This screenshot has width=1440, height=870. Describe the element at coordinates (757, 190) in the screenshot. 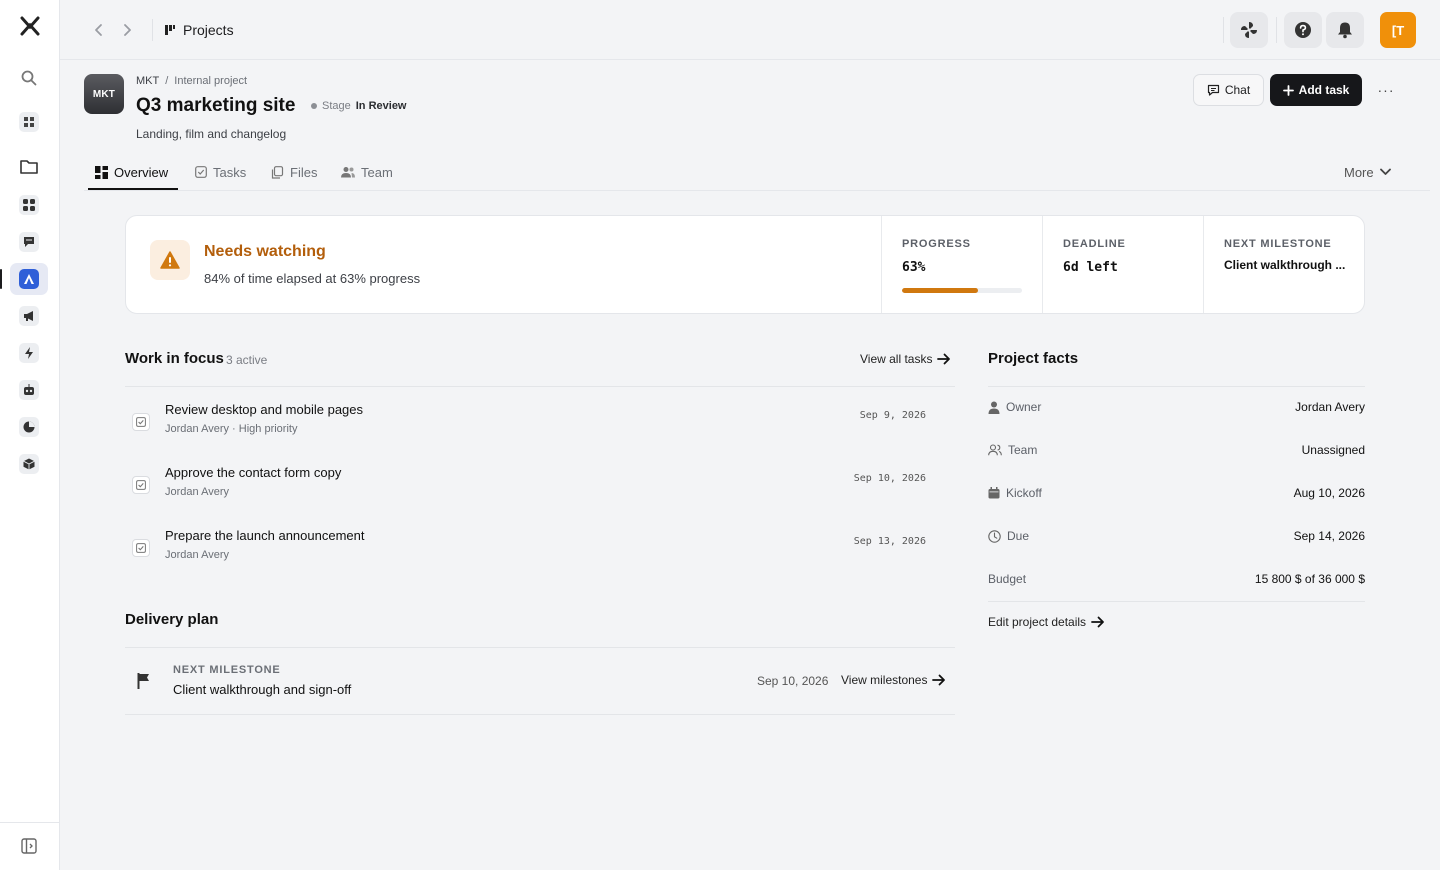

I see `tabs-divider` at that location.